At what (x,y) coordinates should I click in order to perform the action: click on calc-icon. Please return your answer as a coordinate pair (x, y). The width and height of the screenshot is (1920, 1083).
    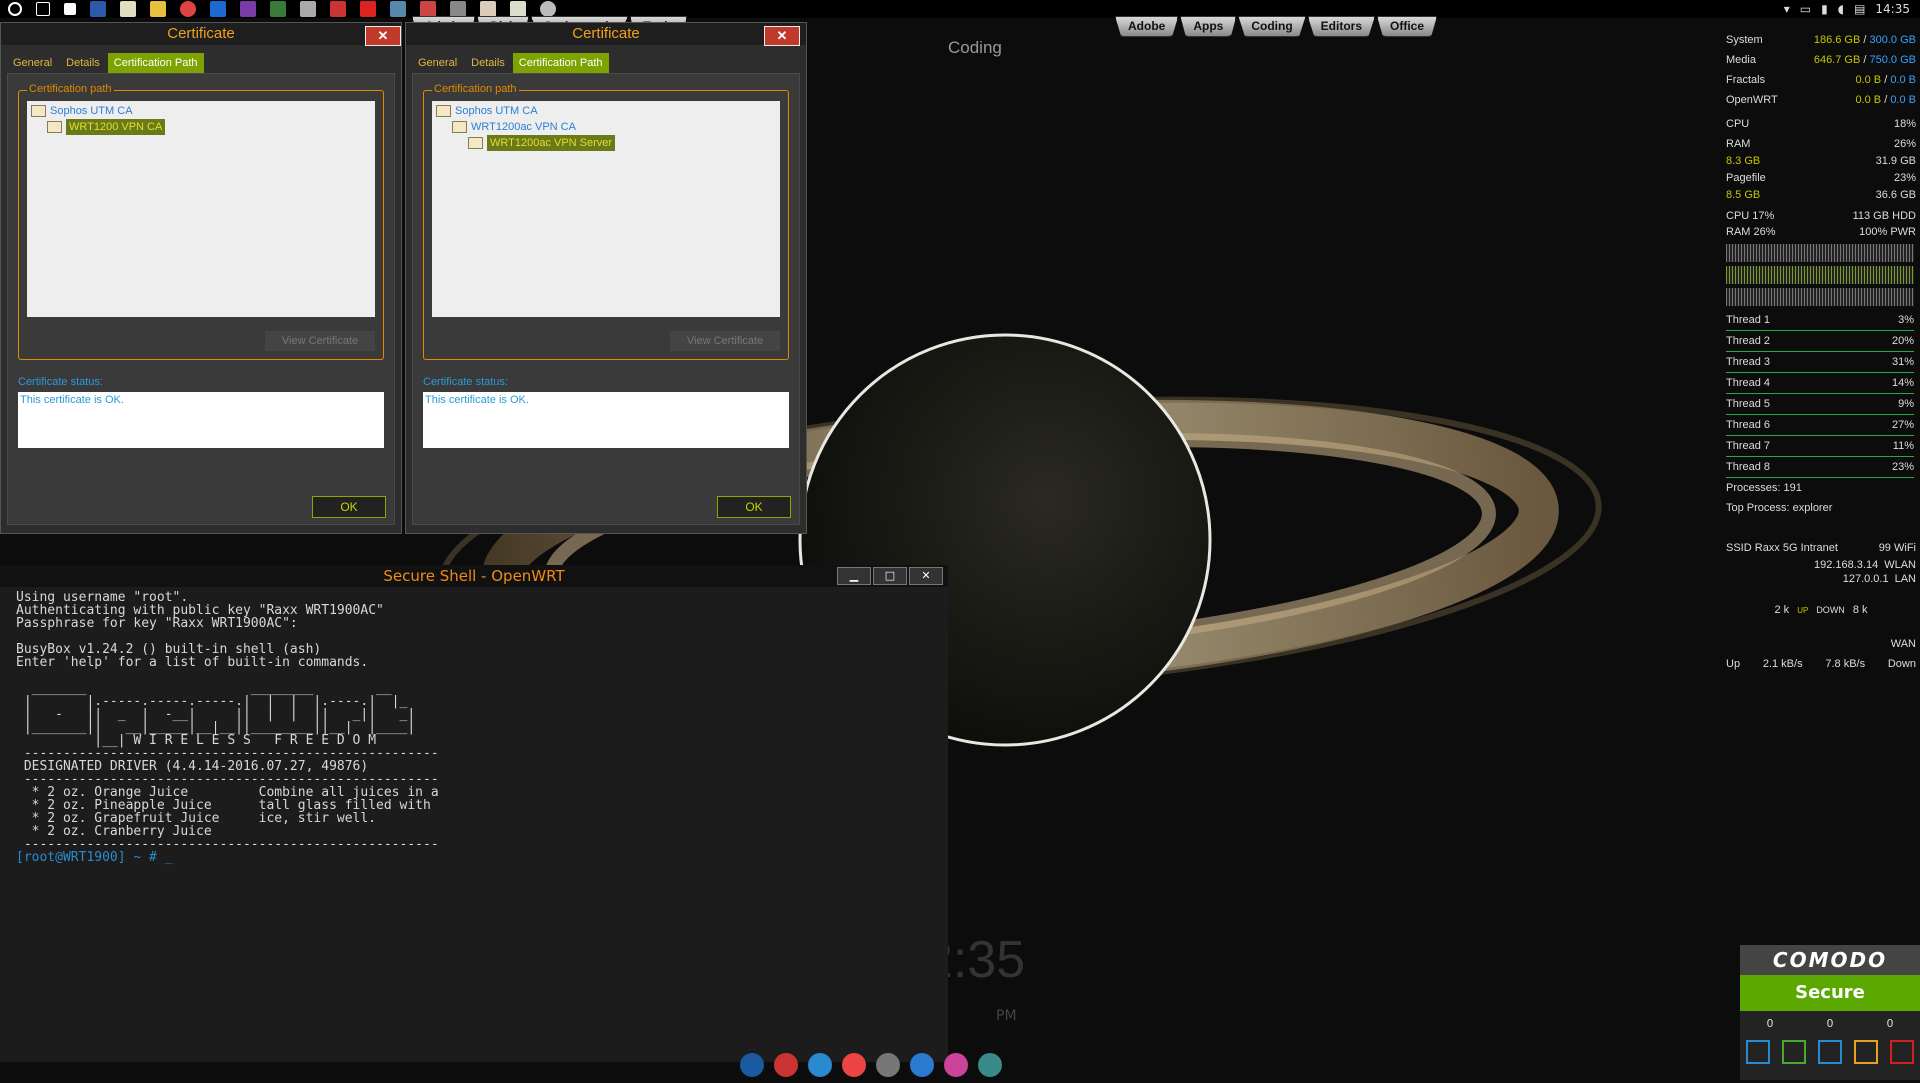
    Looking at the image, I should click on (338, 9).